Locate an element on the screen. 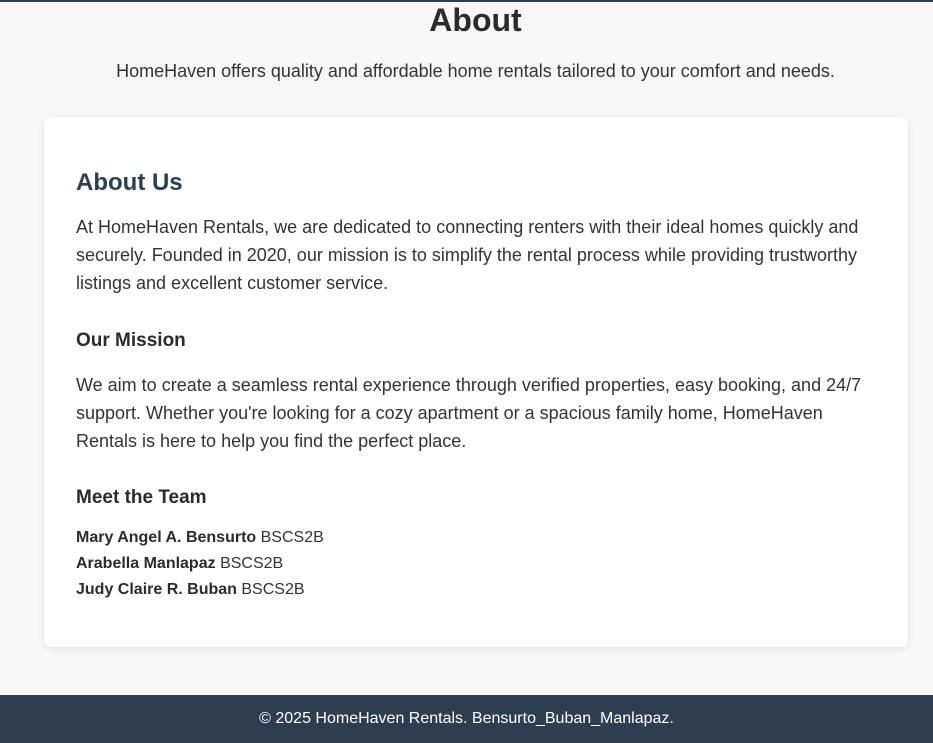  team-member: Arabella Manlapaz BSCS2B is located at coordinates (200, 564).